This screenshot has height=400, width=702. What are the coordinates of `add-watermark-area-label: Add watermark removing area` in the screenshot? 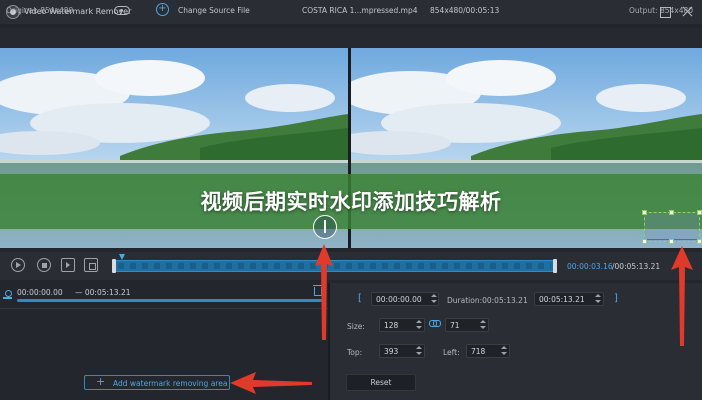 It's located at (170, 383).